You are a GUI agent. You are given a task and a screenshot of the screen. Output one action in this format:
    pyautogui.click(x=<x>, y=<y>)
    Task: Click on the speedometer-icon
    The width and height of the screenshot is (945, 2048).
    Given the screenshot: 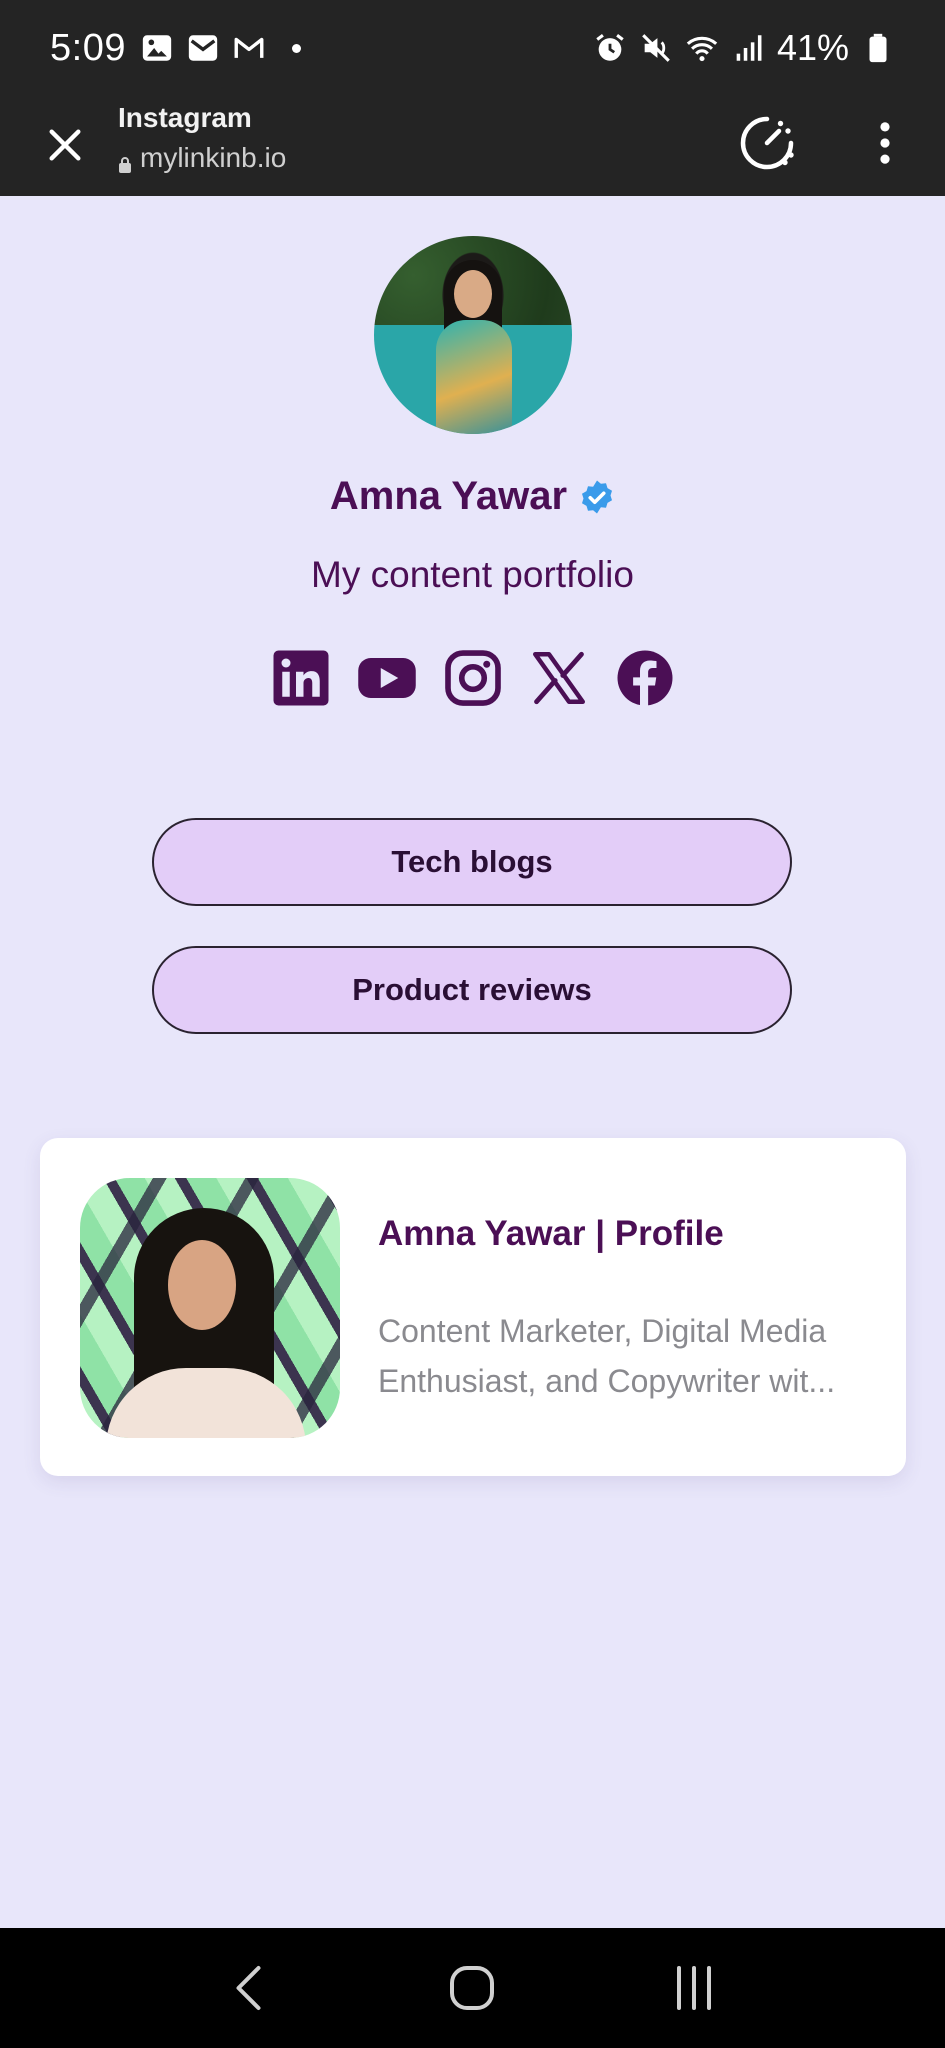 What is the action you would take?
    pyautogui.click(x=767, y=143)
    